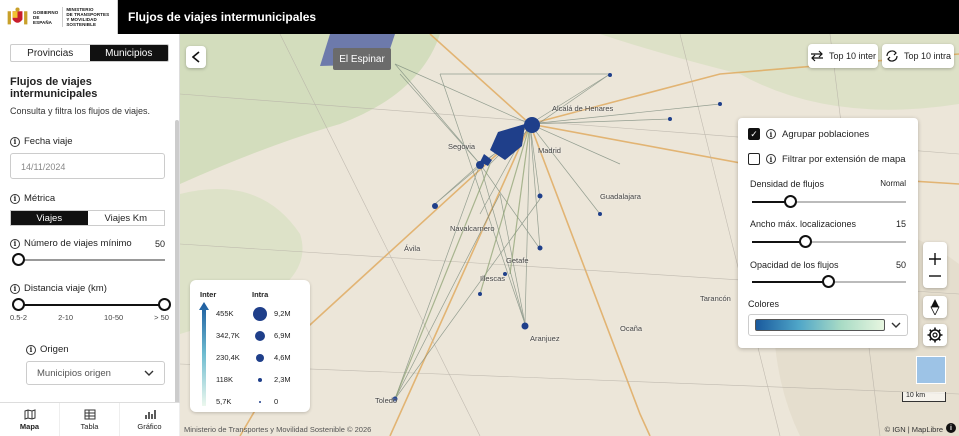 This screenshot has height=436, width=959. What do you see at coordinates (764, 304) in the screenshot?
I see `colors-label: Colores` at bounding box center [764, 304].